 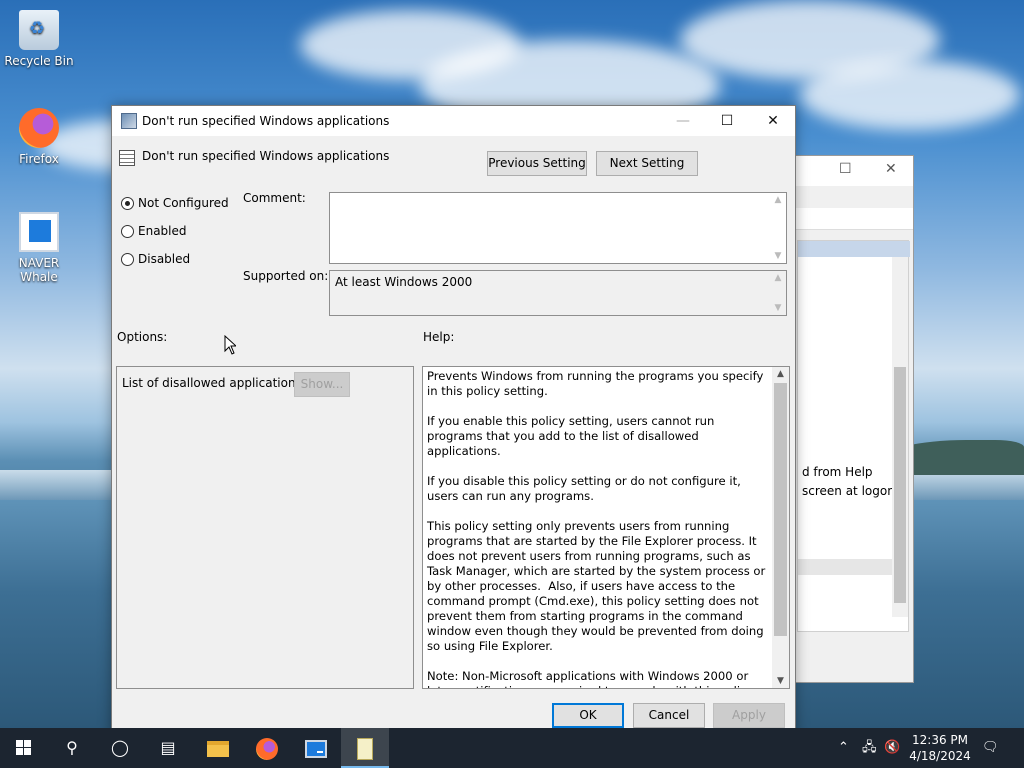 What do you see at coordinates (512, 748) in the screenshot?
I see `taskbar: ⚲ ◯ ▤ ⌃ 🖧 🔇 12:36 PM 4/18/2024 🗨` at bounding box center [512, 748].